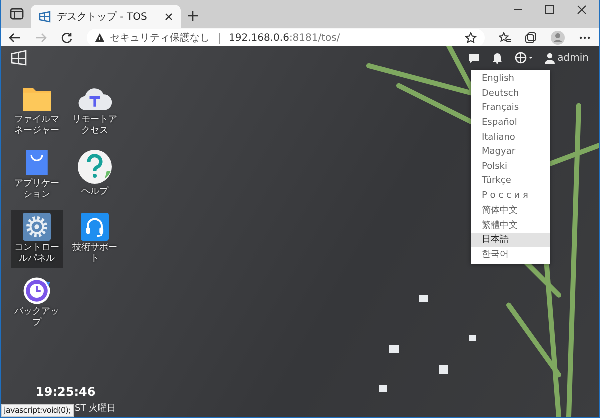 This screenshot has height=418, width=600. What do you see at coordinates (510, 137) in the screenshot?
I see `language-option: Italiano` at bounding box center [510, 137].